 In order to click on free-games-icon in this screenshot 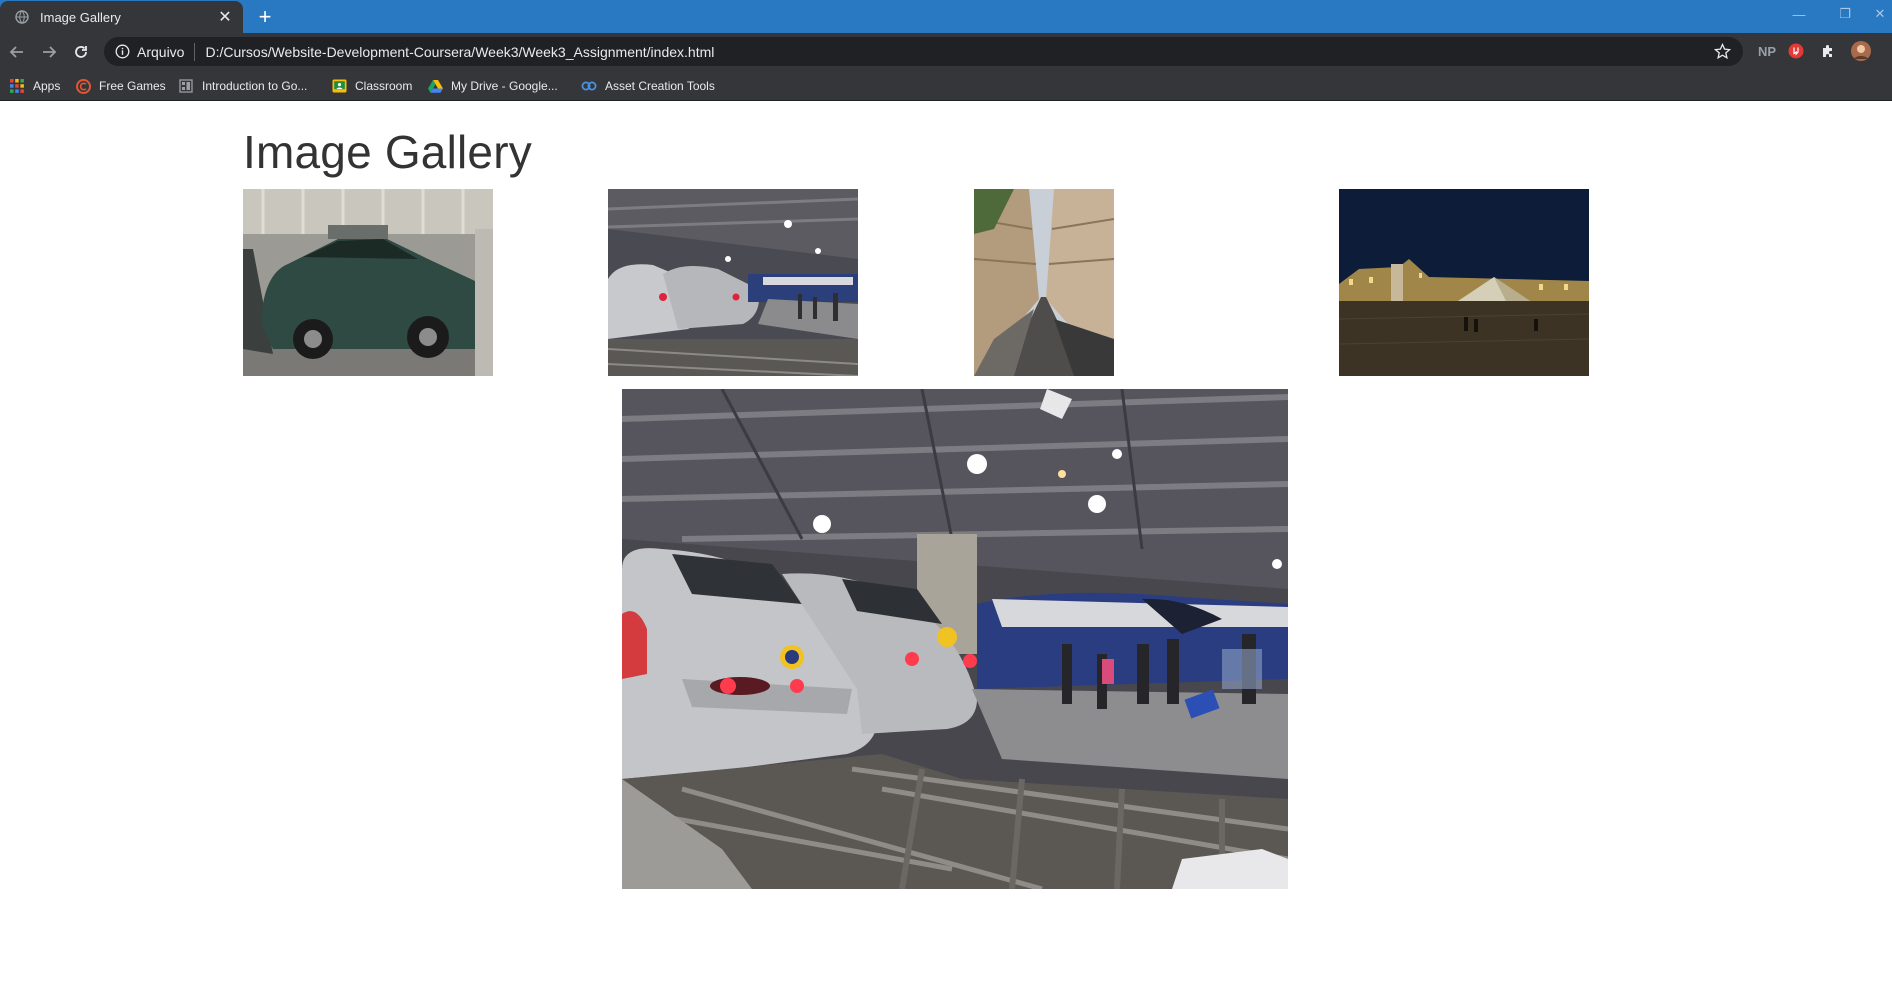, I will do `click(83, 86)`.